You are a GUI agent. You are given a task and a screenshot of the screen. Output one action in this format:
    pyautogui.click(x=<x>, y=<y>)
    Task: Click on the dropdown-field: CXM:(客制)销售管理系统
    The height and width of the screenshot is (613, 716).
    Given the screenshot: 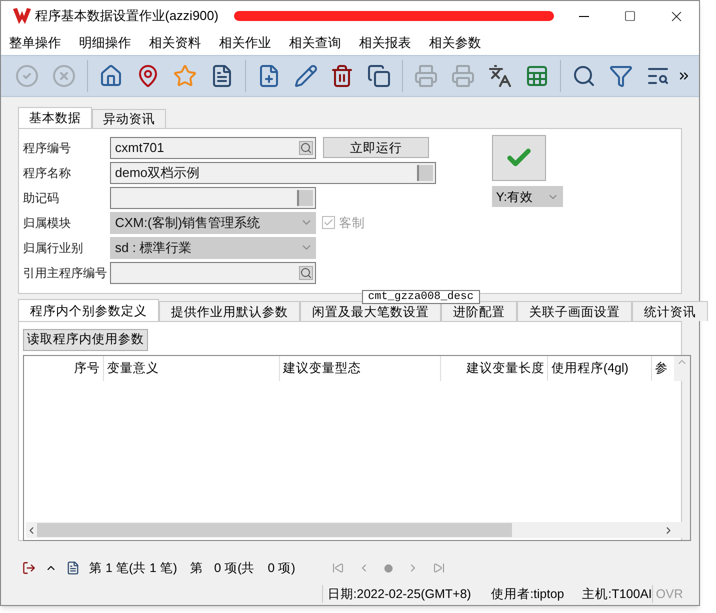 What is the action you would take?
    pyautogui.click(x=213, y=223)
    